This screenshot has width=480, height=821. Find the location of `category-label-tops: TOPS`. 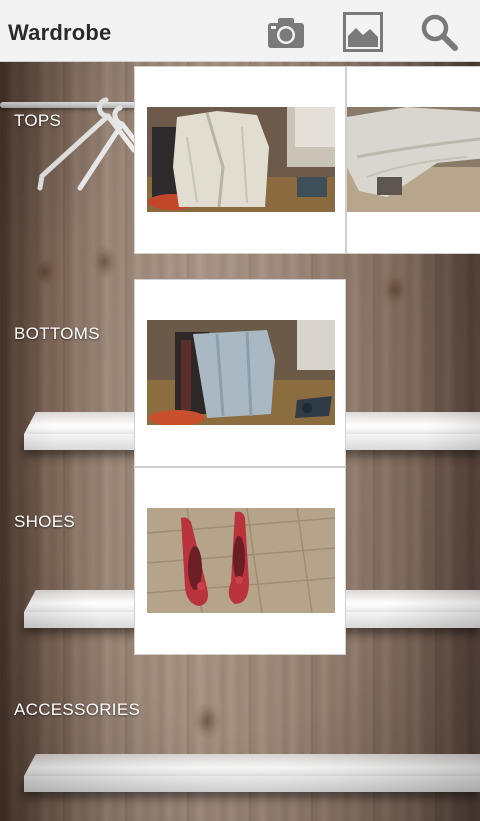

category-label-tops: TOPS is located at coordinates (37, 121).